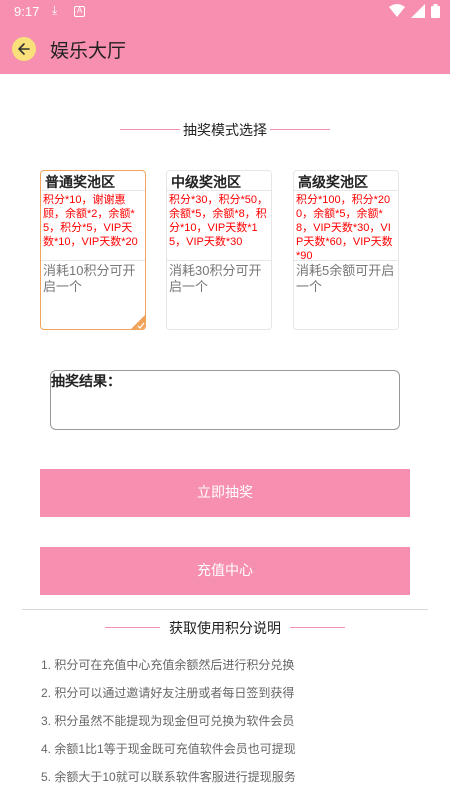 This screenshot has width=450, height=800. Describe the element at coordinates (215, 278) in the screenshot. I see `pool-cost: 消耗30积分可开启一个` at that location.